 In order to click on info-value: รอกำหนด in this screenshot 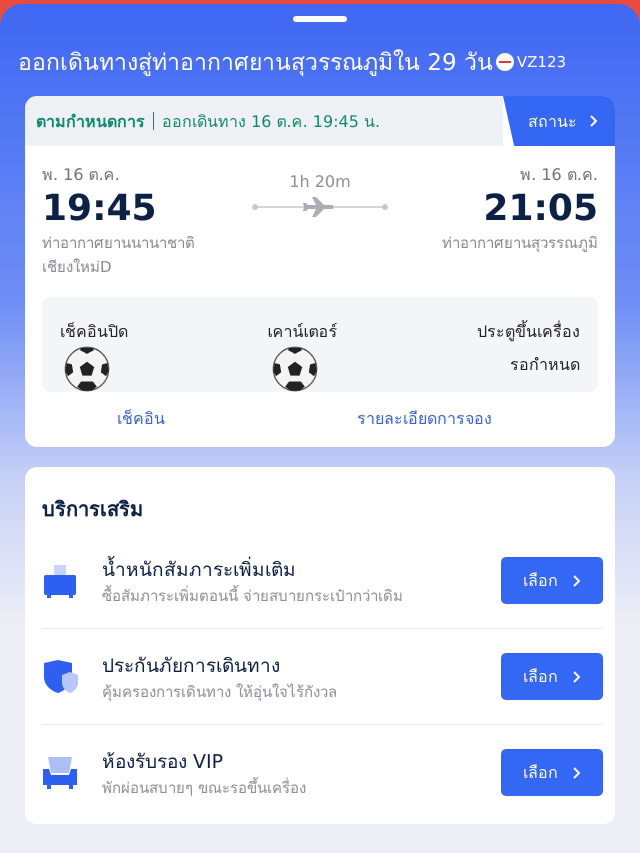, I will do `click(545, 365)`.